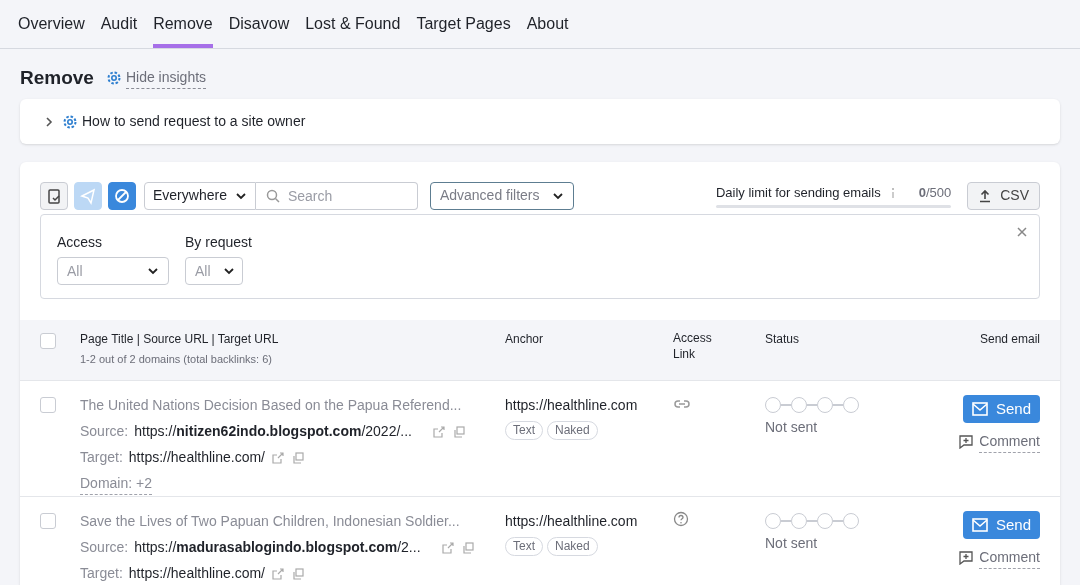 The width and height of the screenshot is (1080, 585). Describe the element at coordinates (116, 484) in the screenshot. I see `domain-count-link: Domain: +2` at that location.